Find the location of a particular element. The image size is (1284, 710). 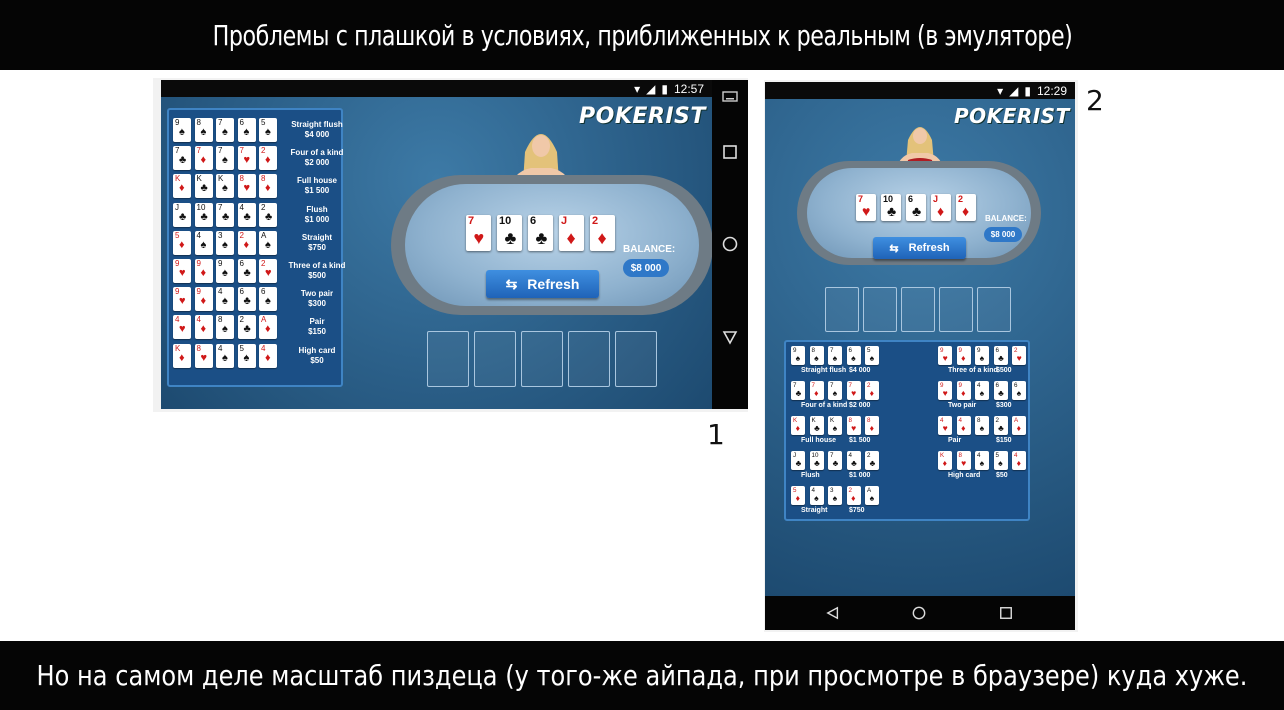

mini-card: A ♠ is located at coordinates (872, 495).